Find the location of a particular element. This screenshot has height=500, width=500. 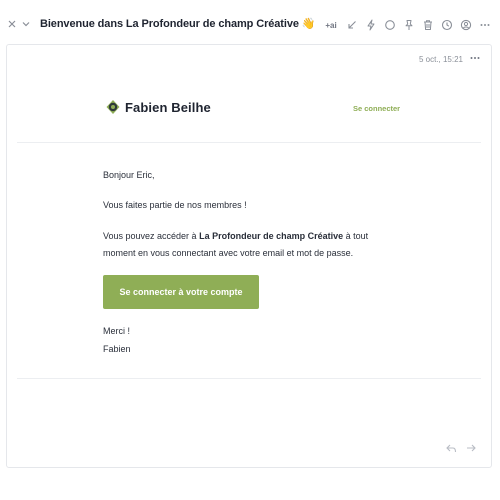

brand-name: Fabien Beilhe is located at coordinates (168, 107).